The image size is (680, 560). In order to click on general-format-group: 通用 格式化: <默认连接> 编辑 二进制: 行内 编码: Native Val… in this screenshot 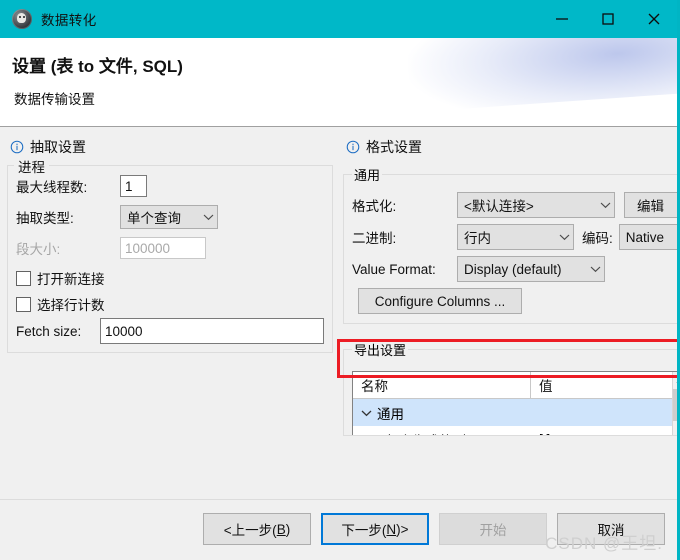, I will do `click(510, 244)`.